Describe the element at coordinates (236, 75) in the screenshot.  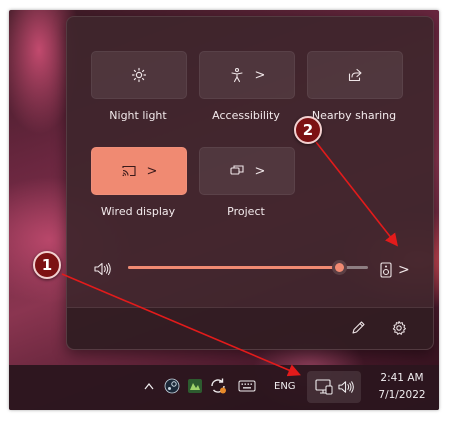
I see `accessibility-icon` at that location.